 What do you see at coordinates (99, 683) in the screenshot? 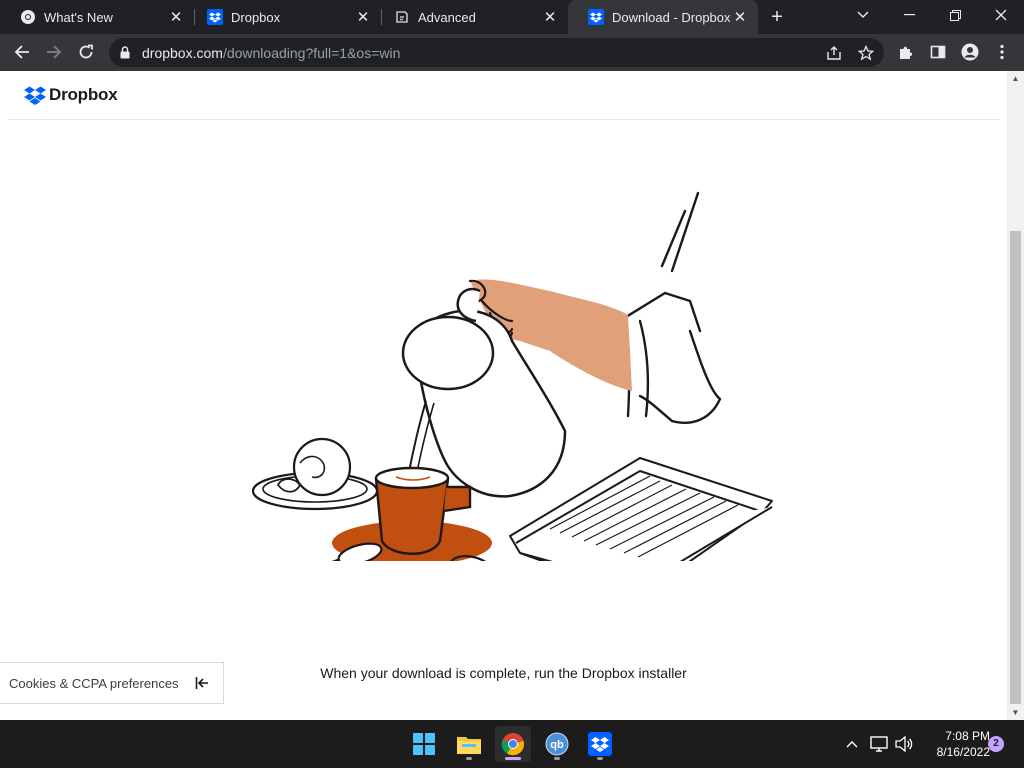
I see `cookies-link: Cookies & CCPA preferences` at bounding box center [99, 683].